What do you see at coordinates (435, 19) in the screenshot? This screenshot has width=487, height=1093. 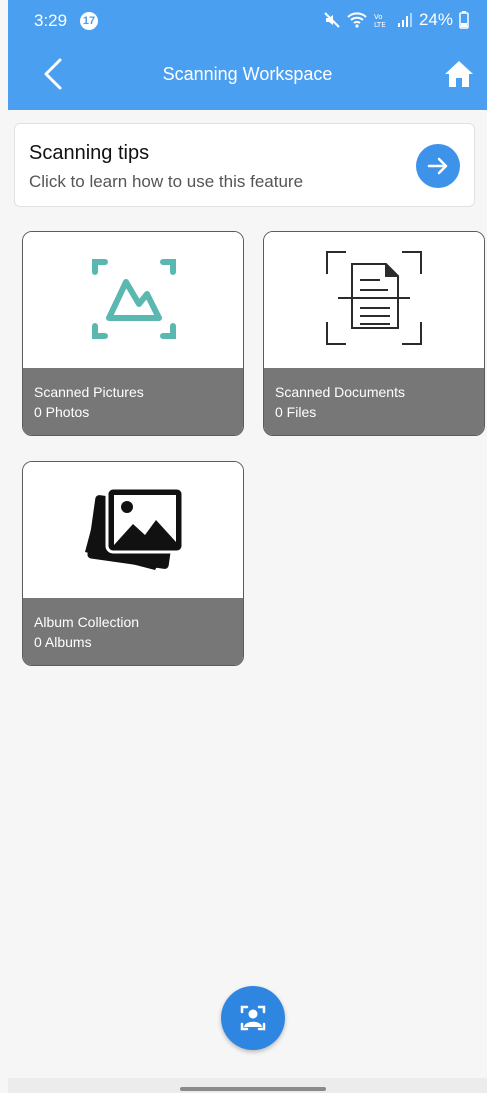 I see `battery-percent: 24%` at bounding box center [435, 19].